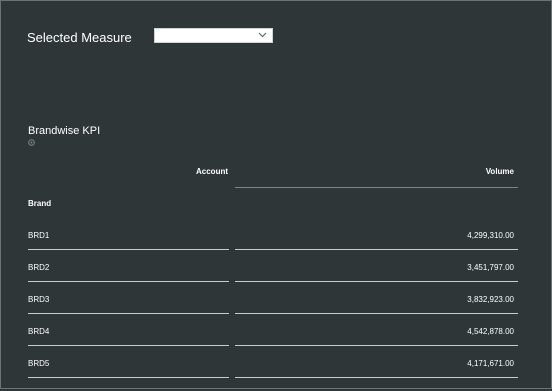  Describe the element at coordinates (273, 311) in the screenshot. I see `table-row: BRD3 3,832,923.00` at that location.